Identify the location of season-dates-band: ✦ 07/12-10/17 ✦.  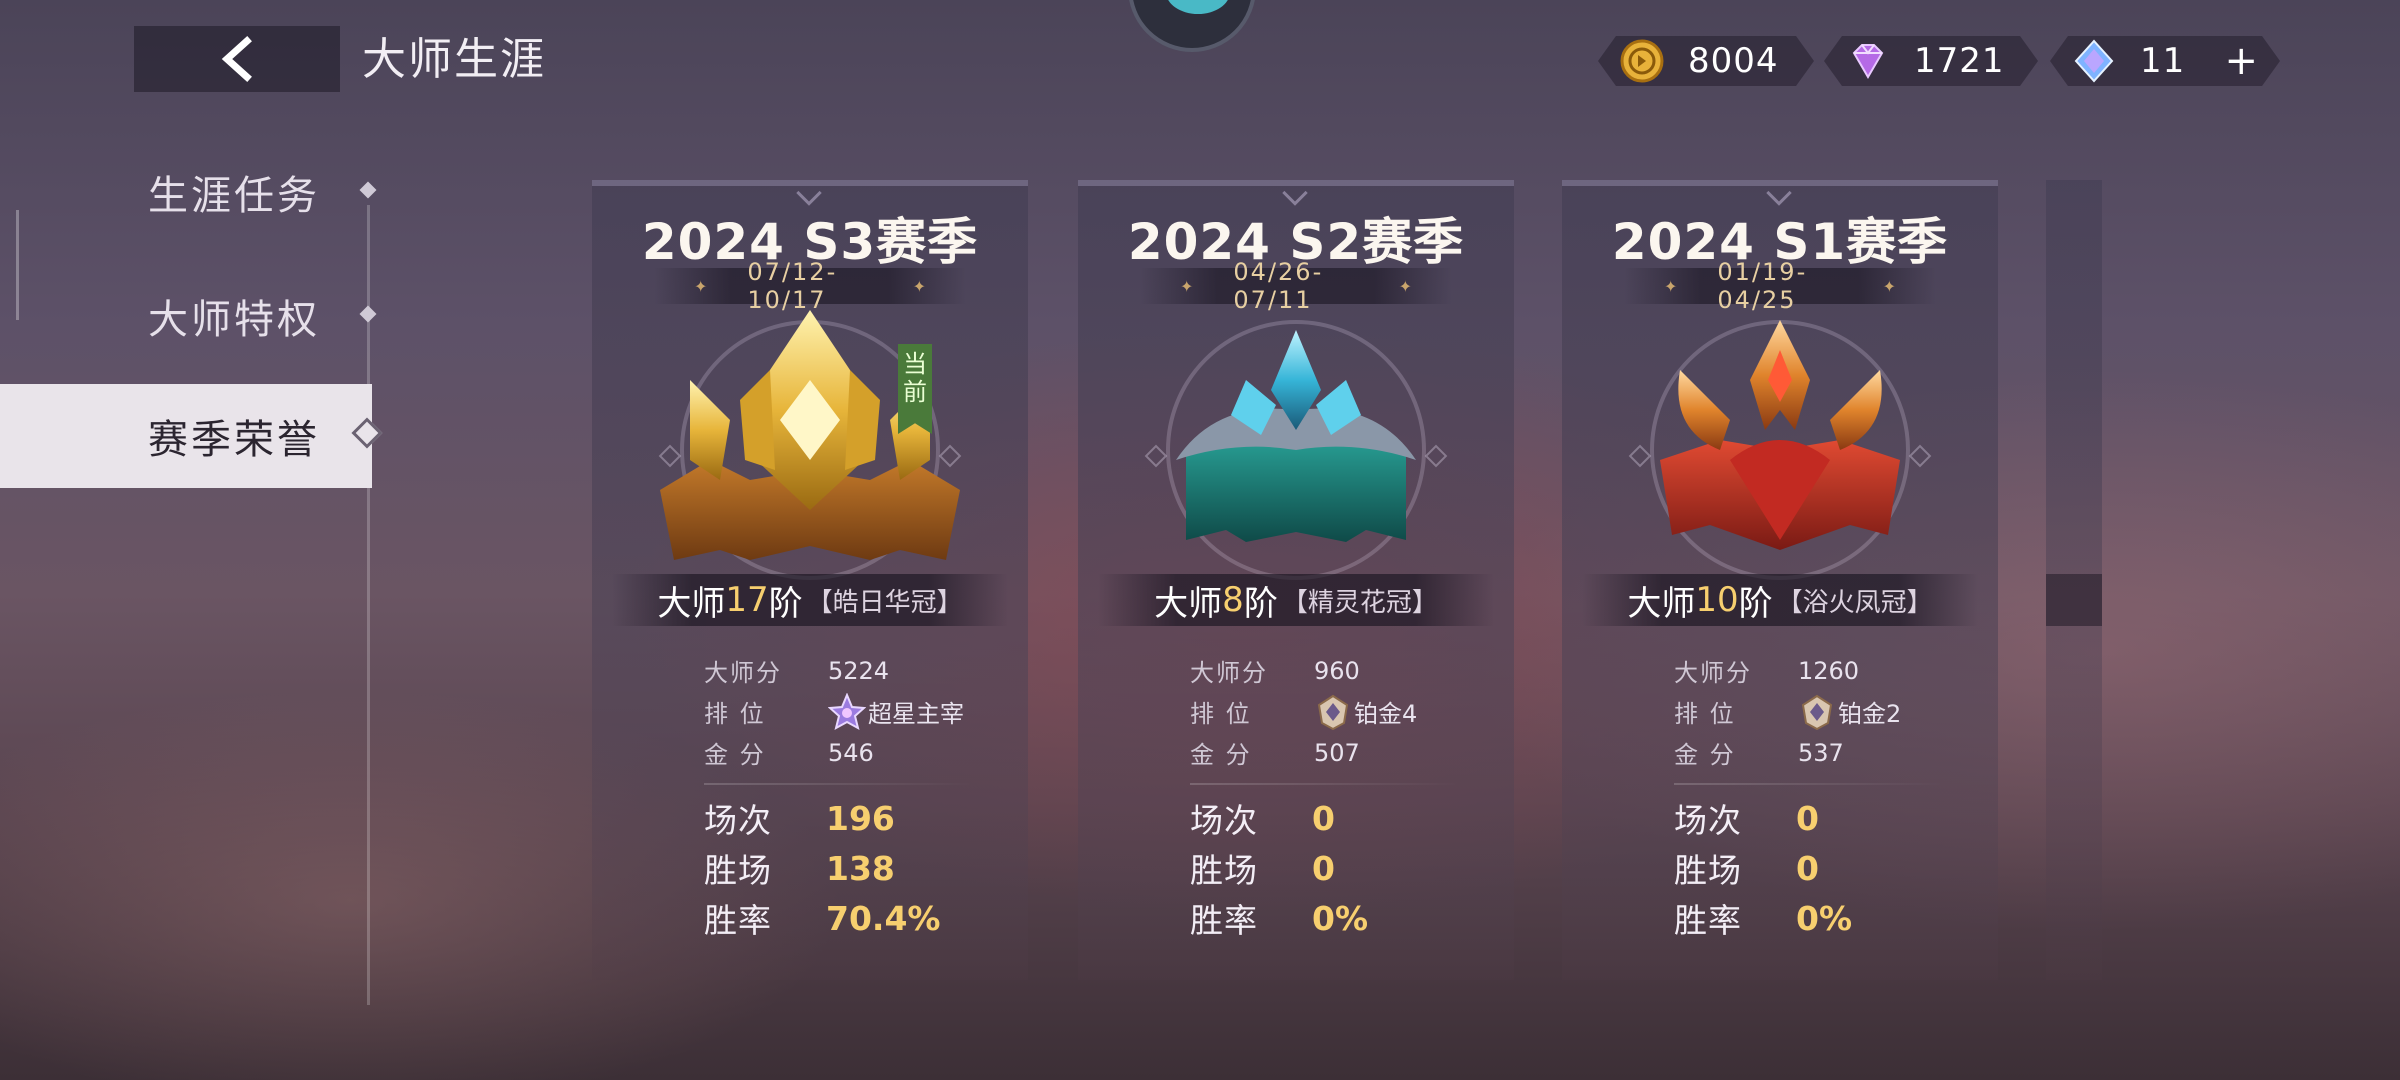
(810, 286).